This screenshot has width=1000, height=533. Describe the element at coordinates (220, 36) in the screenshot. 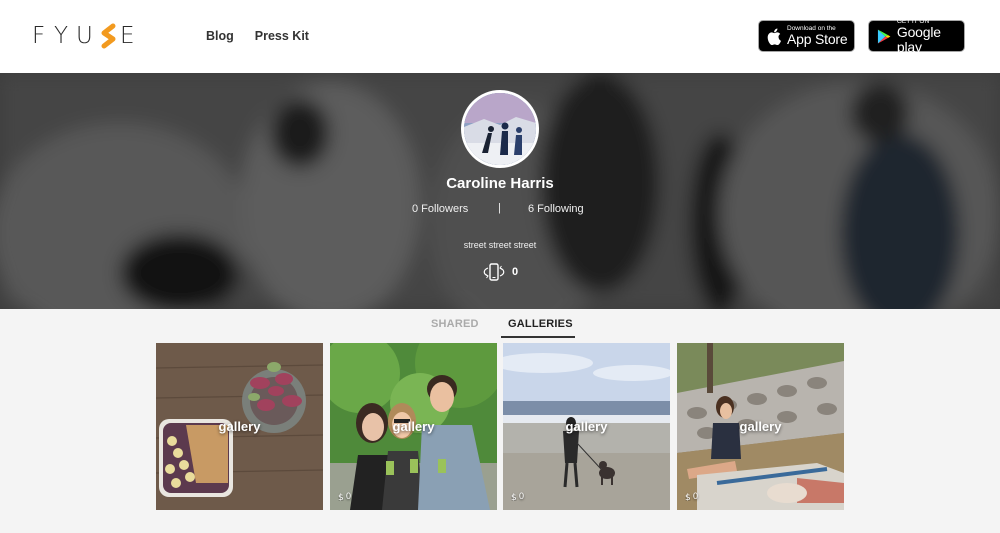

I see `nav-blog-link: Blog` at that location.